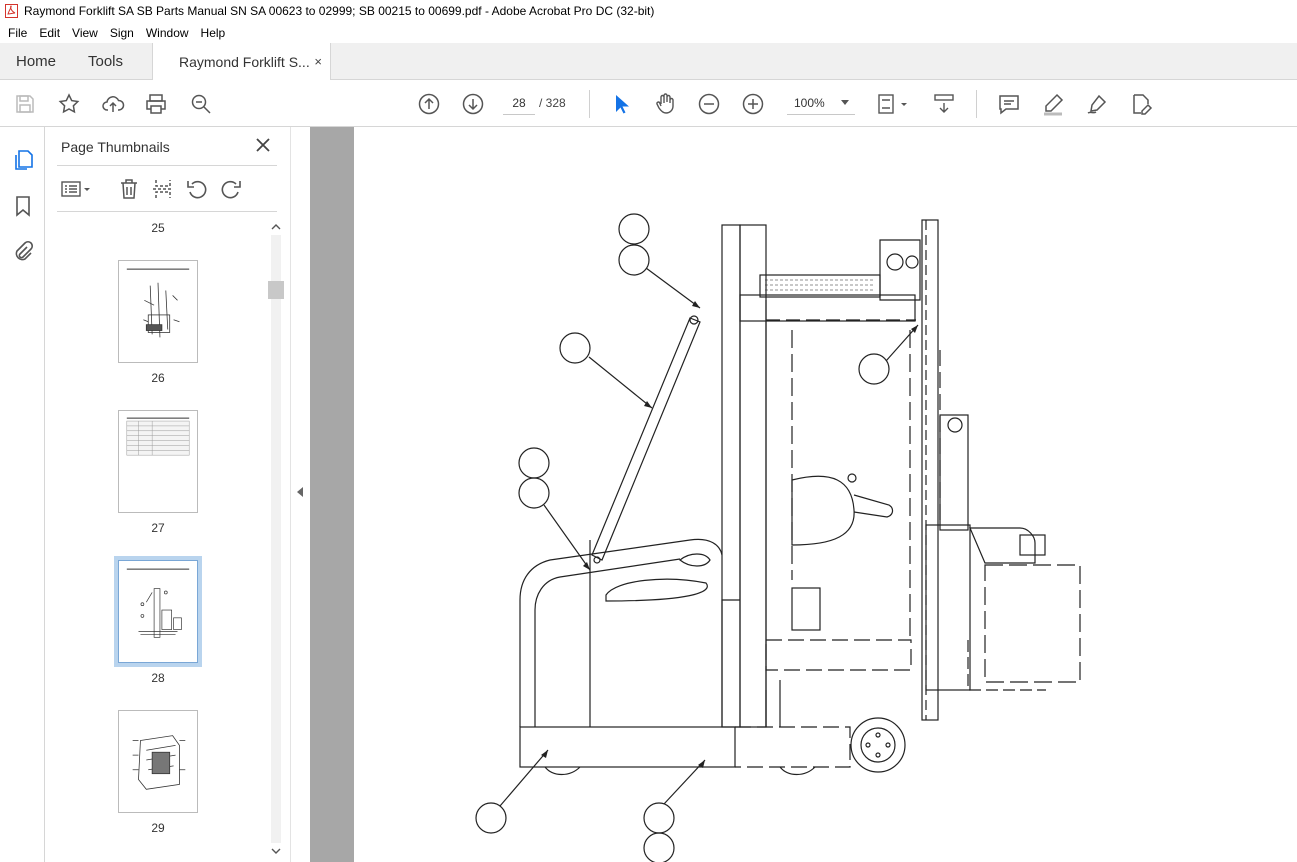 The image size is (1297, 862). Describe the element at coordinates (552, 103) in the screenshot. I see `page-total: / 328` at that location.